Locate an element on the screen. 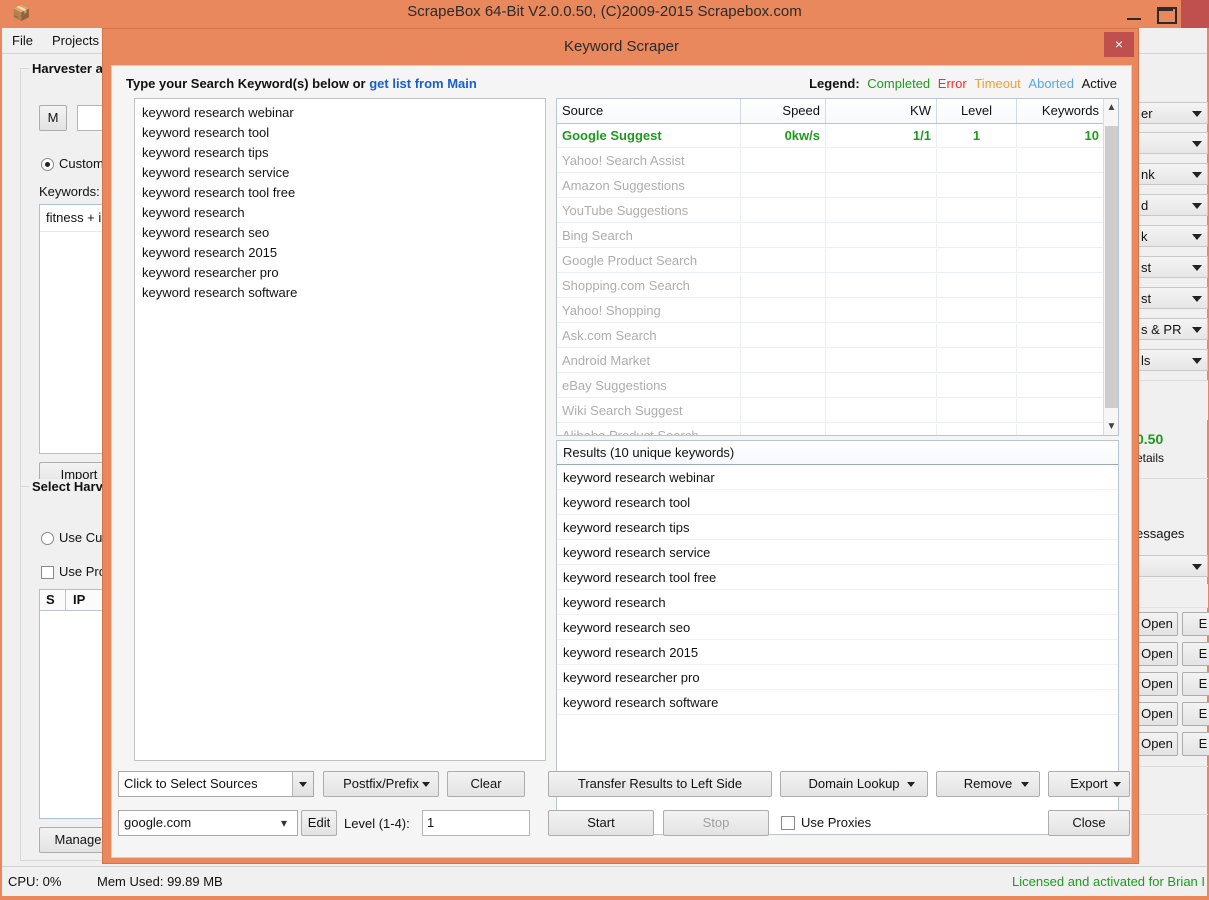 This screenshot has width=1209, height=900. result-row: keyword research webinar is located at coordinates (837, 477).